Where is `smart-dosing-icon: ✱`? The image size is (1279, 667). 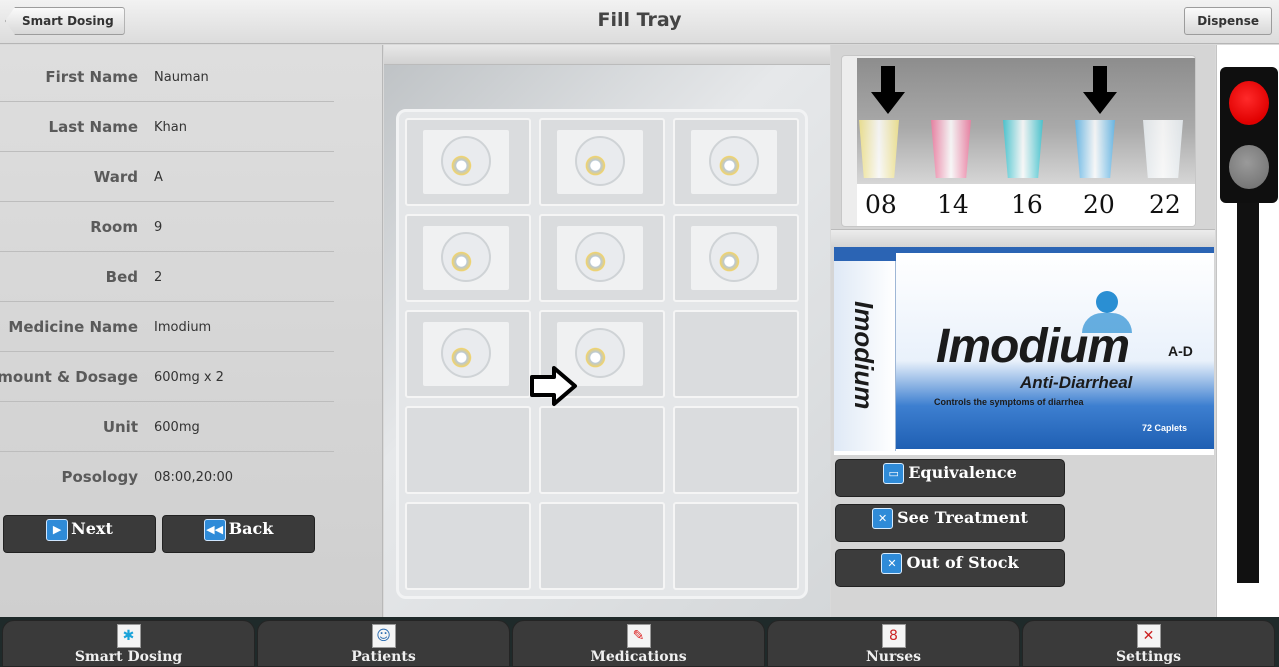 smart-dosing-icon: ✱ is located at coordinates (128, 636).